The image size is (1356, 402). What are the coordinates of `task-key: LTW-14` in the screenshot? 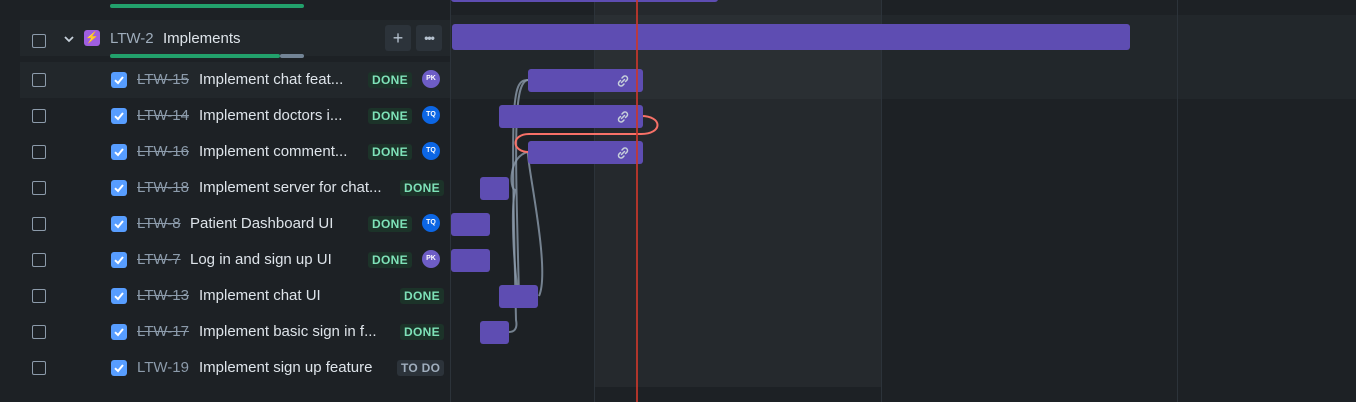 It's located at (163, 115).